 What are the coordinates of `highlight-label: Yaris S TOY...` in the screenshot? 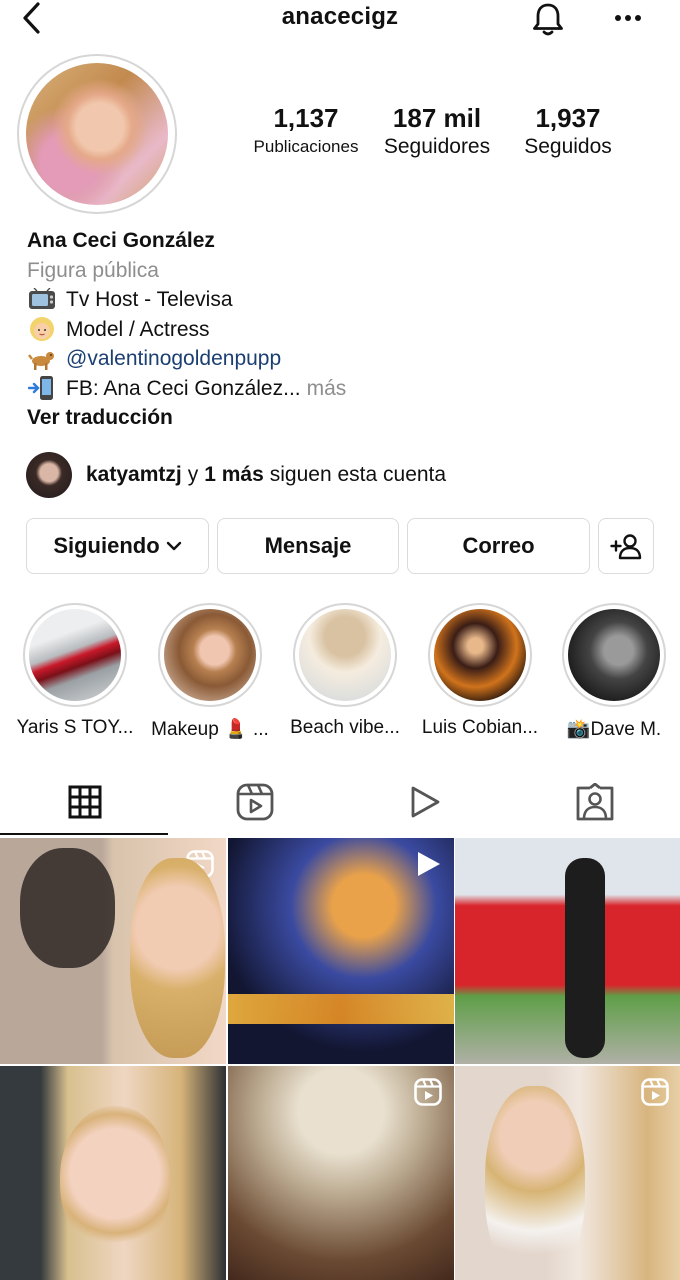 It's located at (75, 727).